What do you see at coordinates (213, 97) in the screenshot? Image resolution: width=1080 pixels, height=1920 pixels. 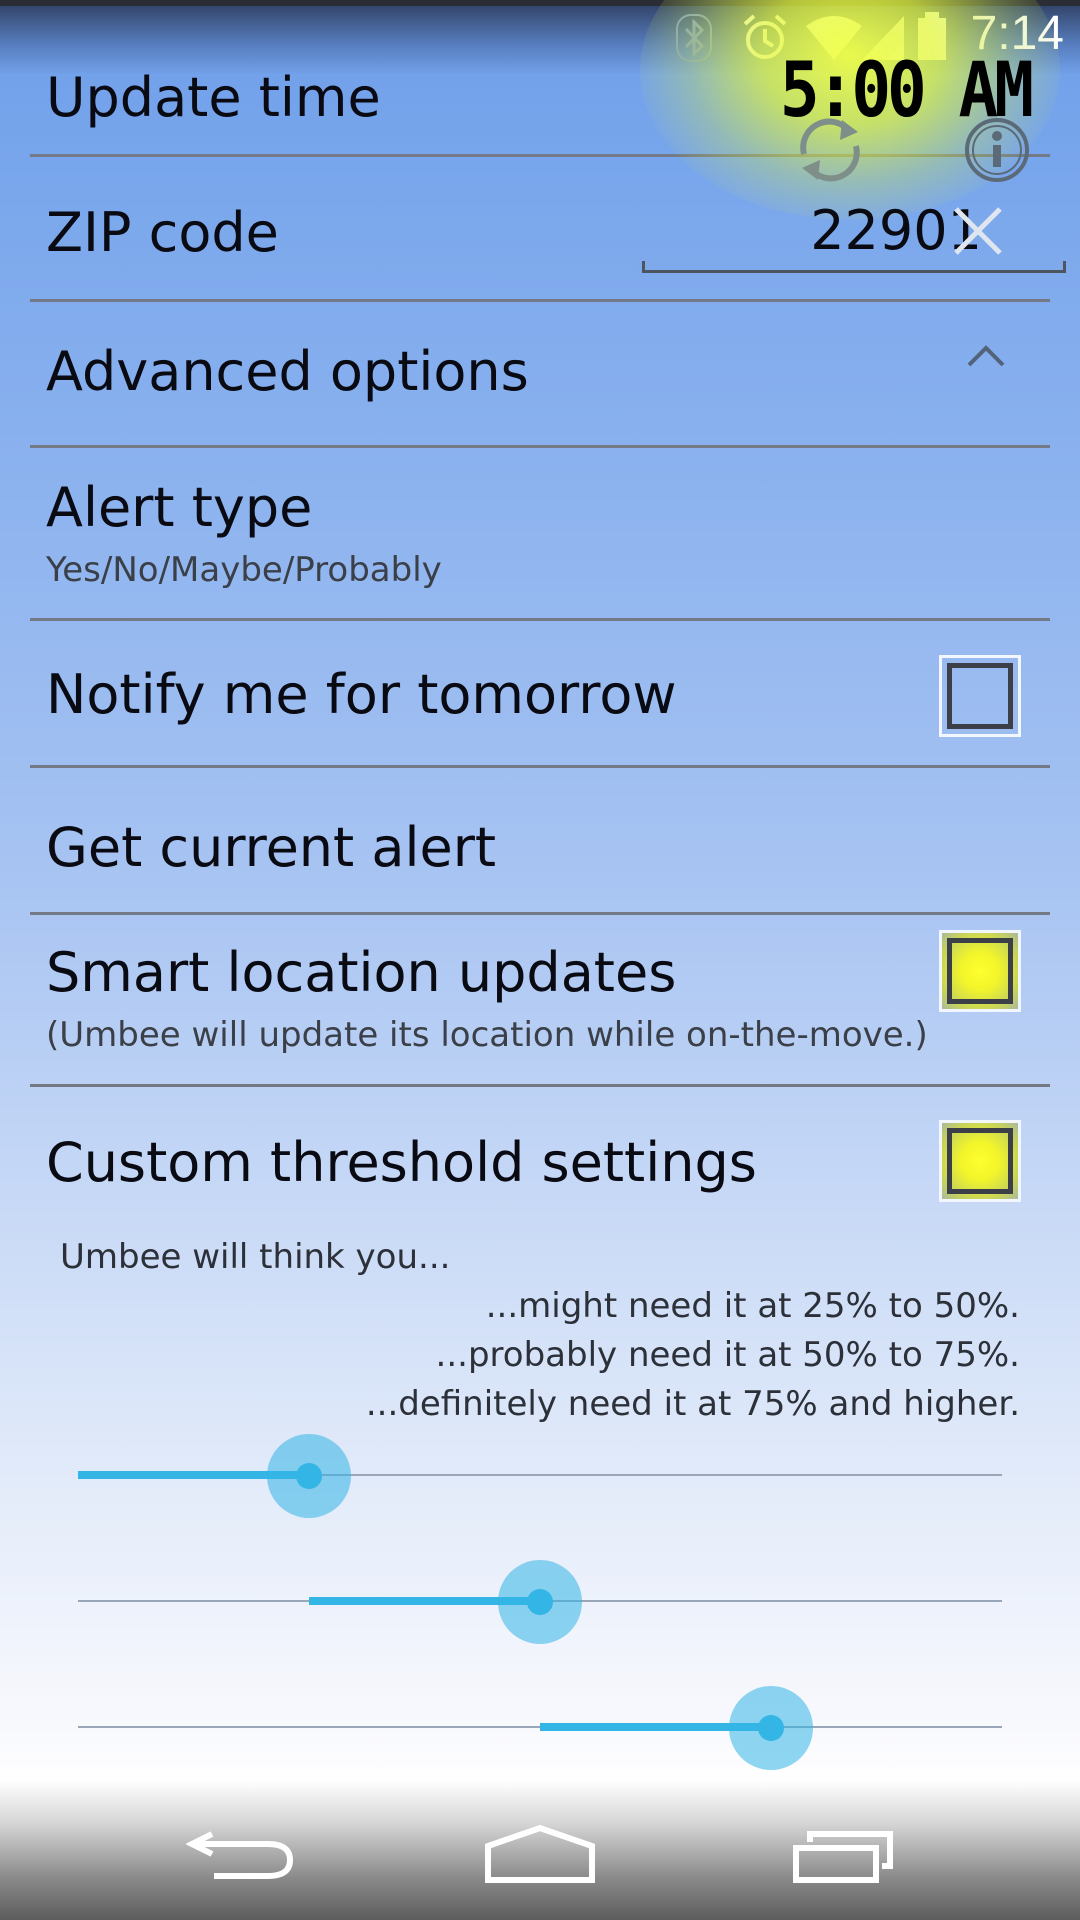 I see `update-time-label: Update time` at bounding box center [213, 97].